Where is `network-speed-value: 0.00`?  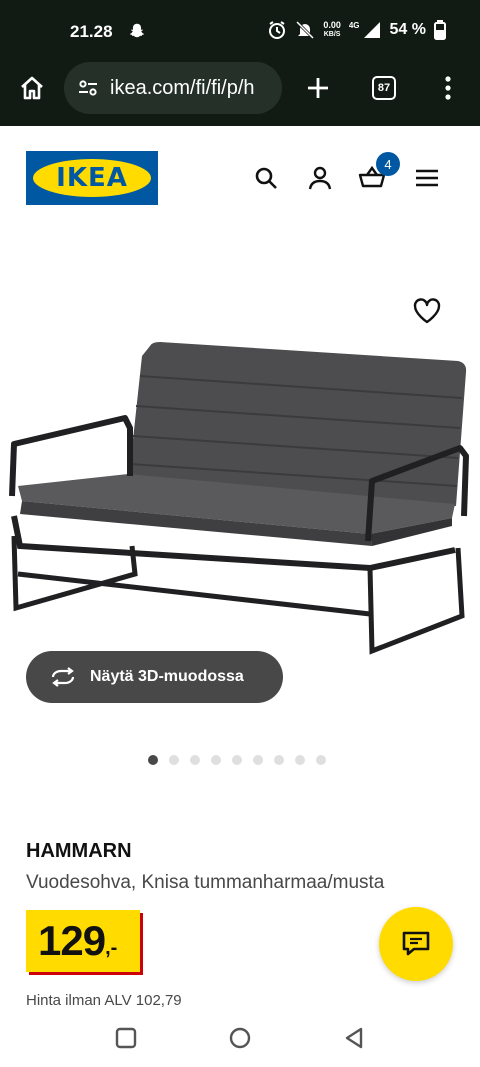
network-speed-value: 0.00 is located at coordinates (332, 25).